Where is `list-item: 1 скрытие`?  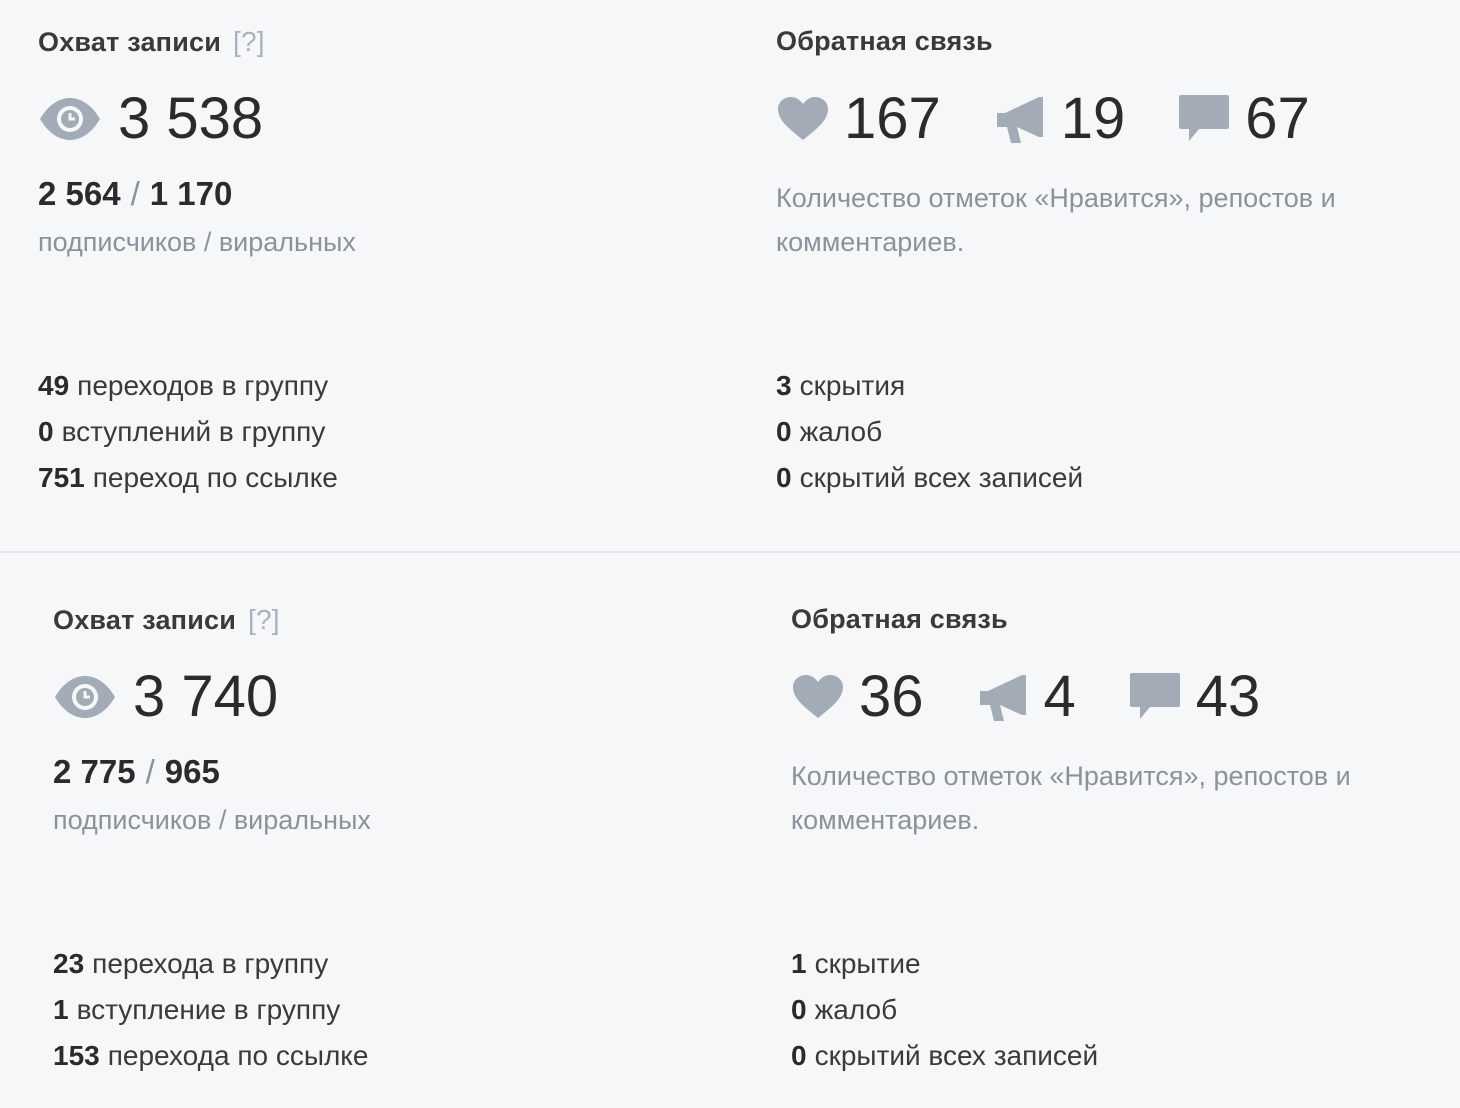 list-item: 1 скрытие is located at coordinates (944, 964).